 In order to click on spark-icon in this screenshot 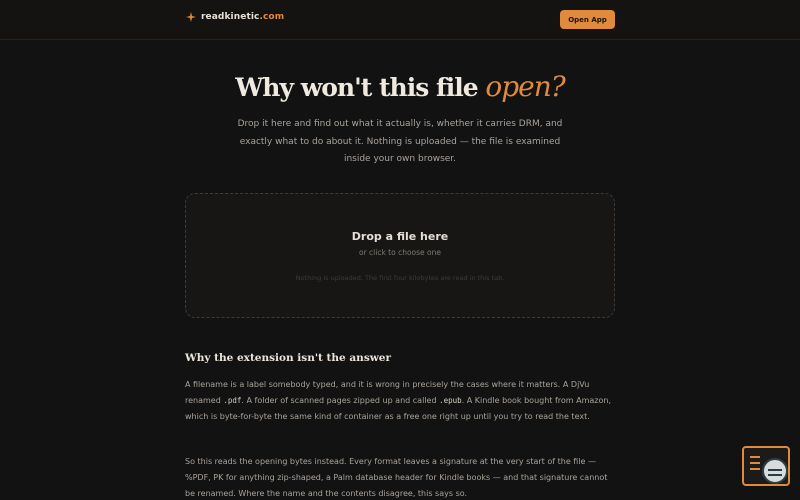, I will do `click(191, 17)`.